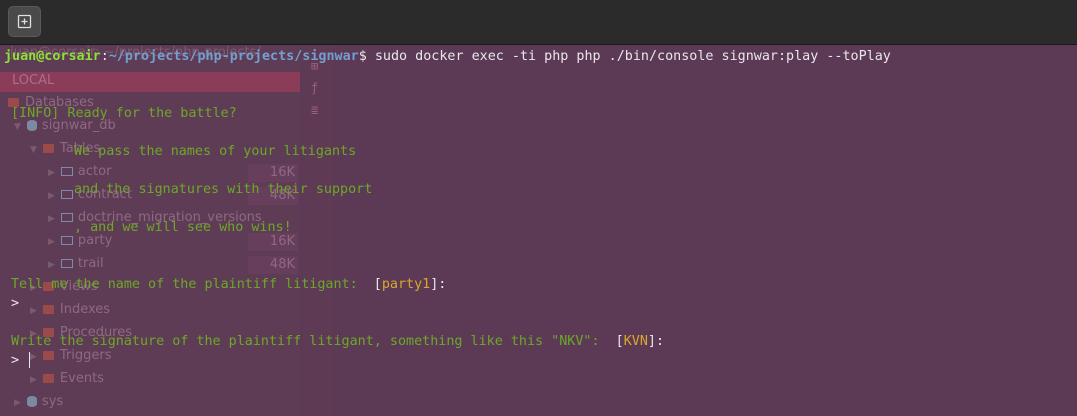 The height and width of the screenshot is (416, 1077). I want to click on prompt-dollar: $, so click(362, 56).